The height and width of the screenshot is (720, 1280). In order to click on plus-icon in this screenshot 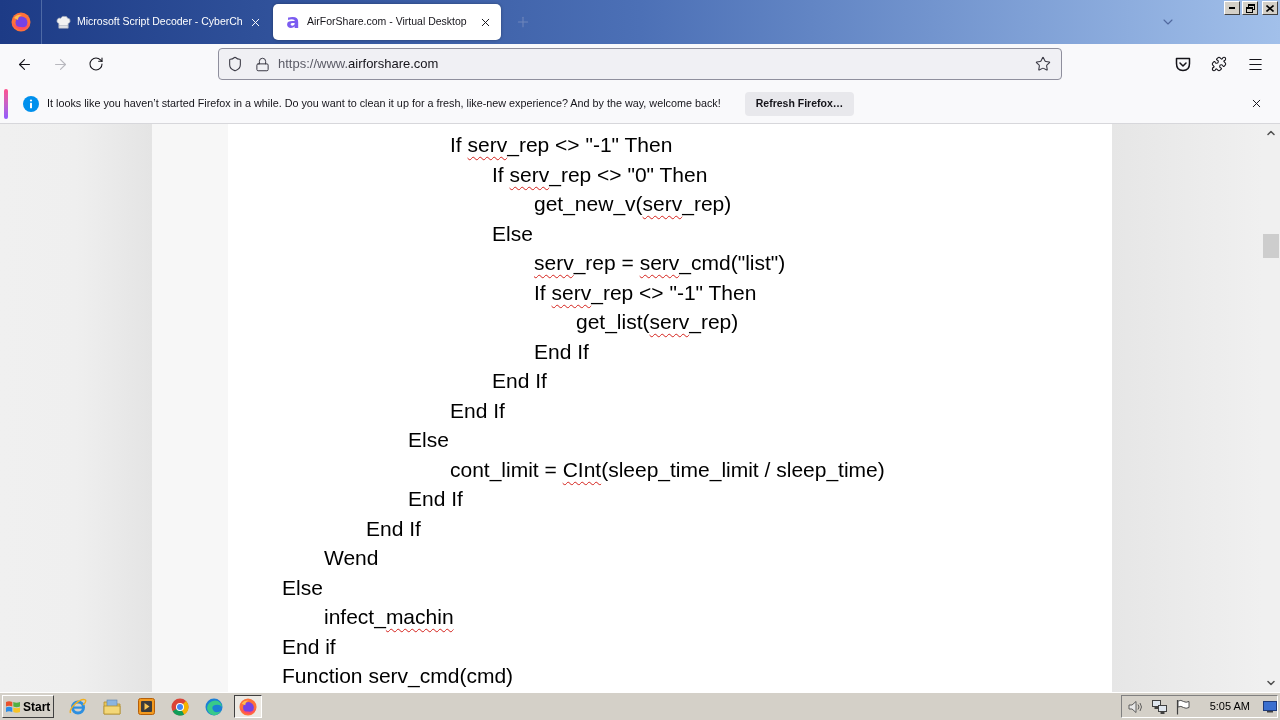, I will do `click(523, 22)`.